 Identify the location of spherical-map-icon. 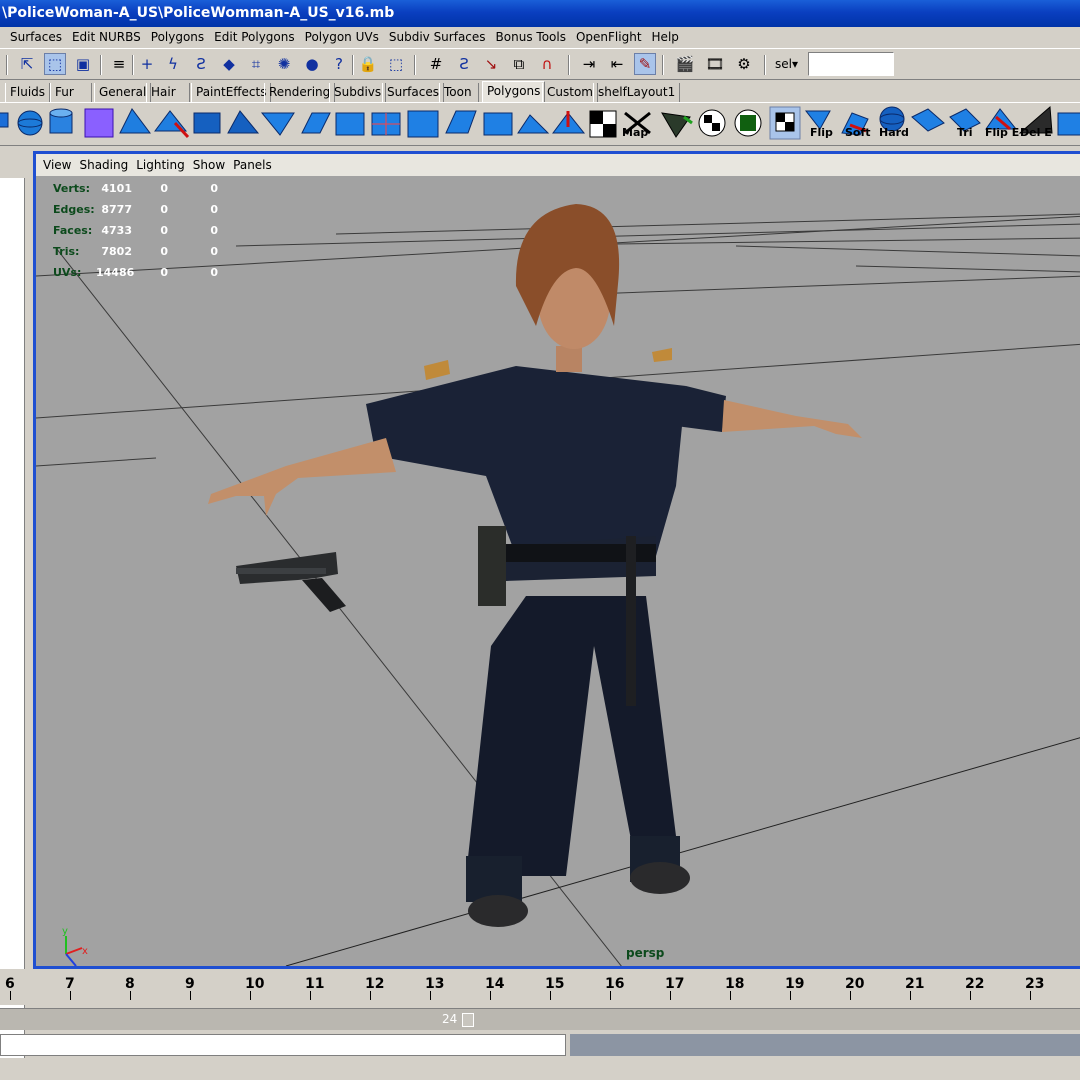
(712, 123).